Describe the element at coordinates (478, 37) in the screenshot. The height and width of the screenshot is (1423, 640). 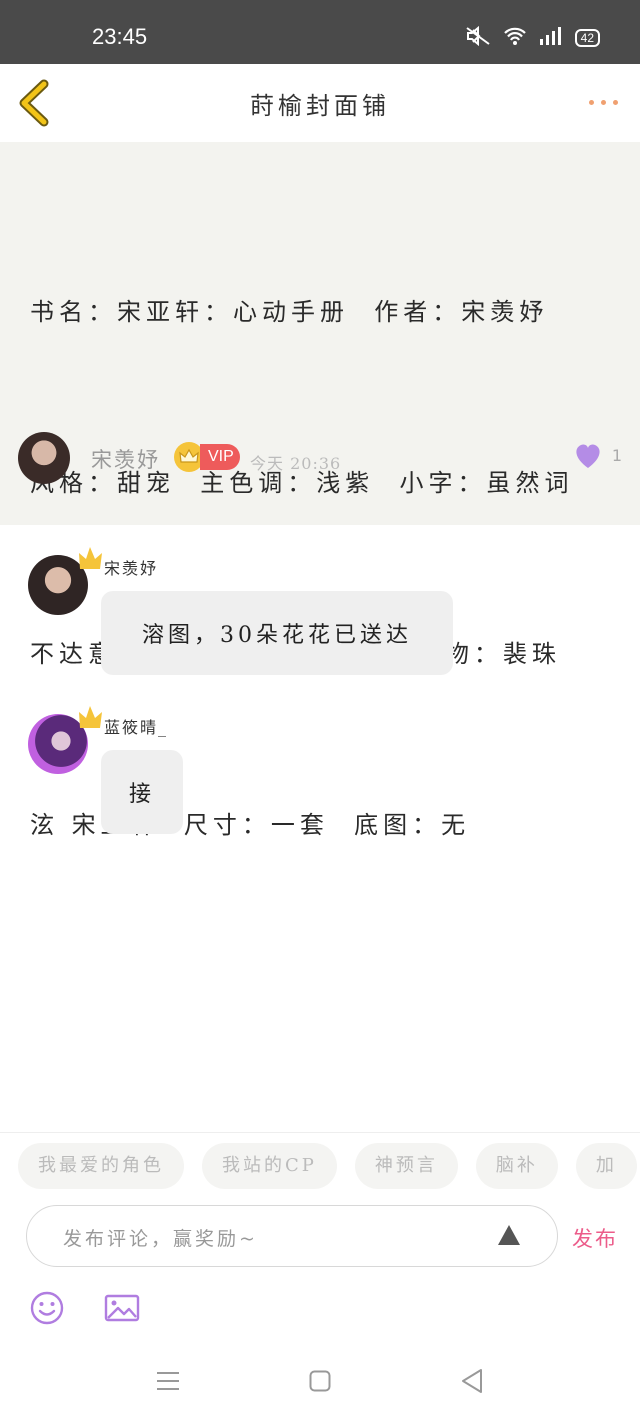
I see `mute-icon` at that location.